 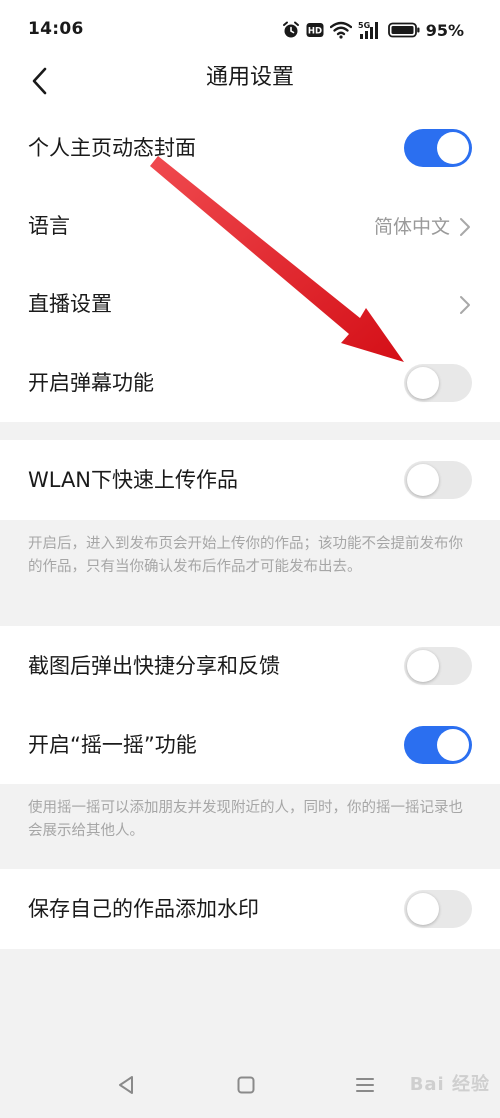 I want to click on danmaku-toggle, so click(x=438, y=383).